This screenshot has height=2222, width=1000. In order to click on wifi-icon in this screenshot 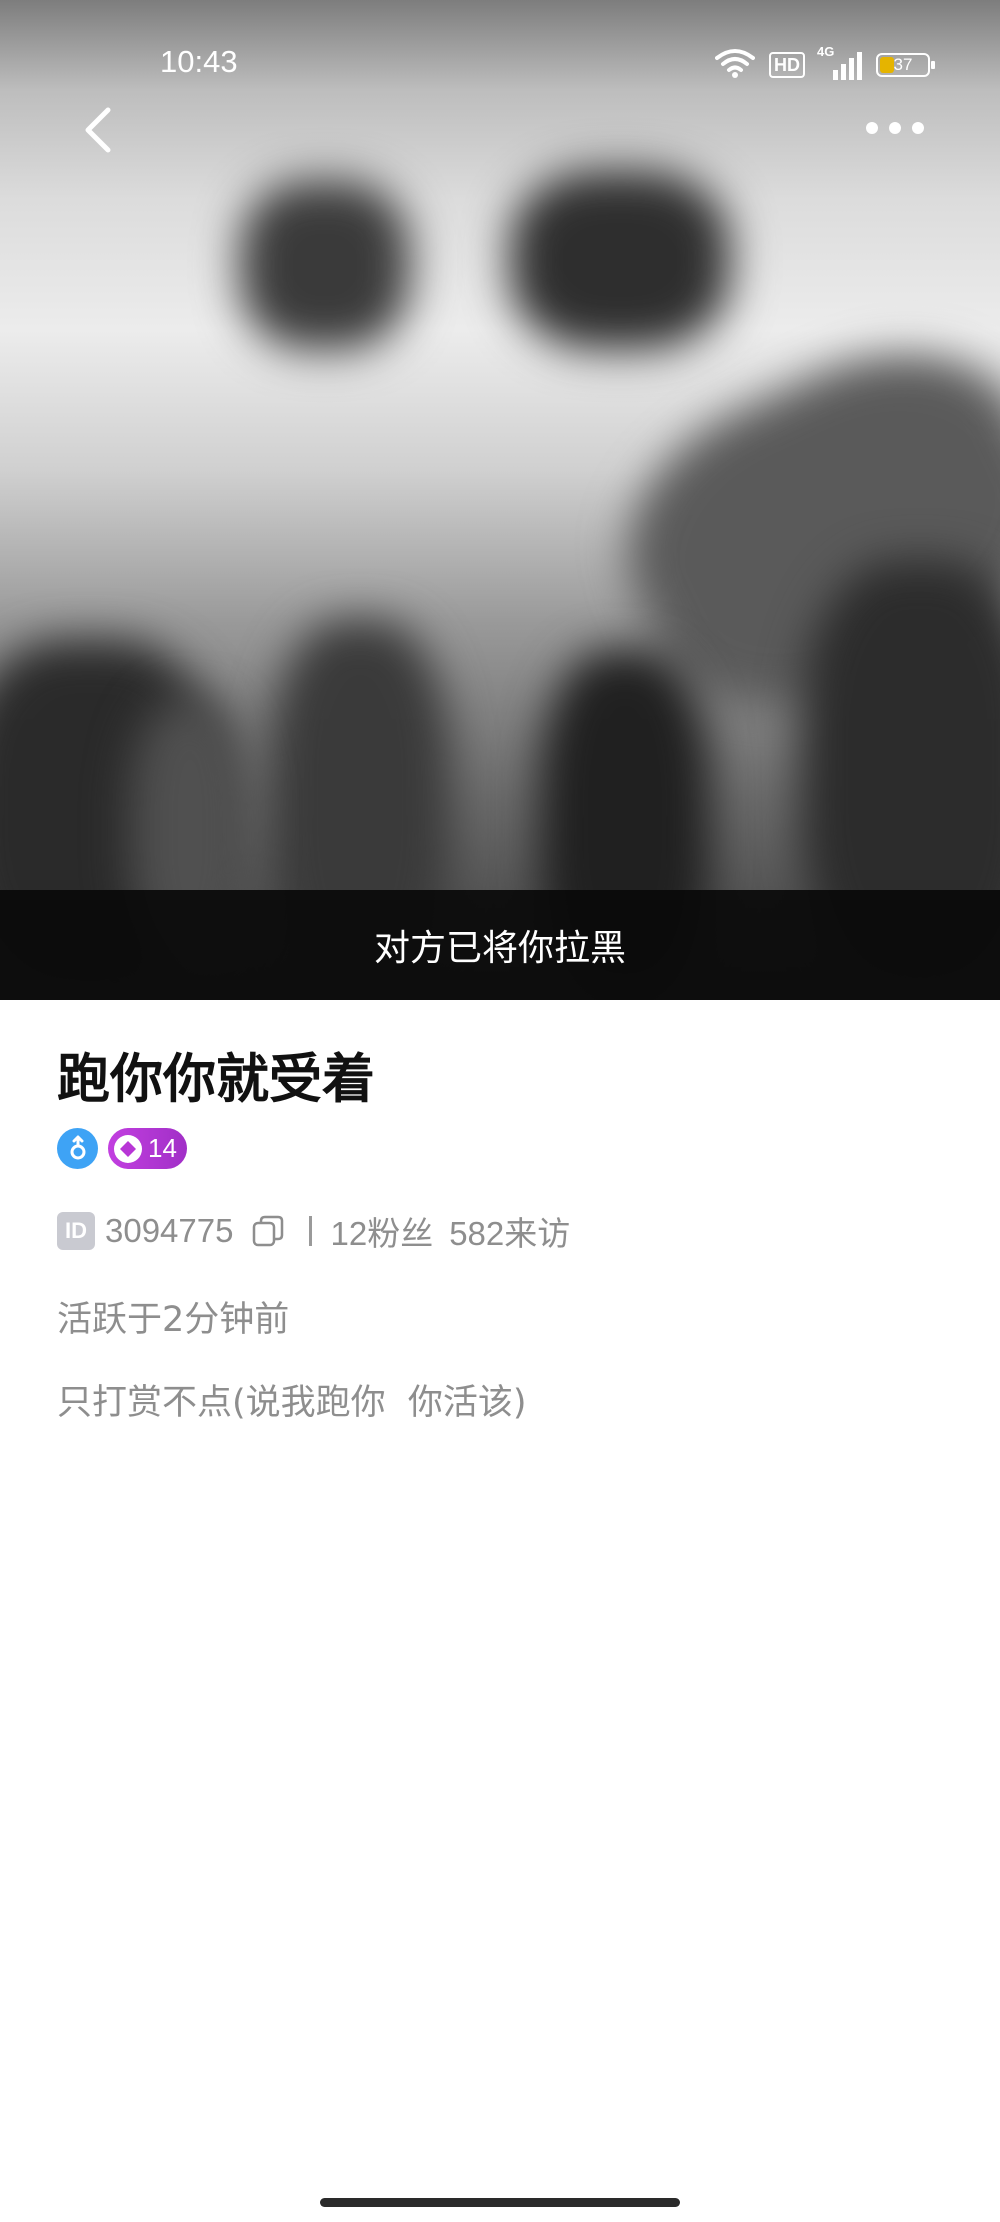, I will do `click(735, 65)`.